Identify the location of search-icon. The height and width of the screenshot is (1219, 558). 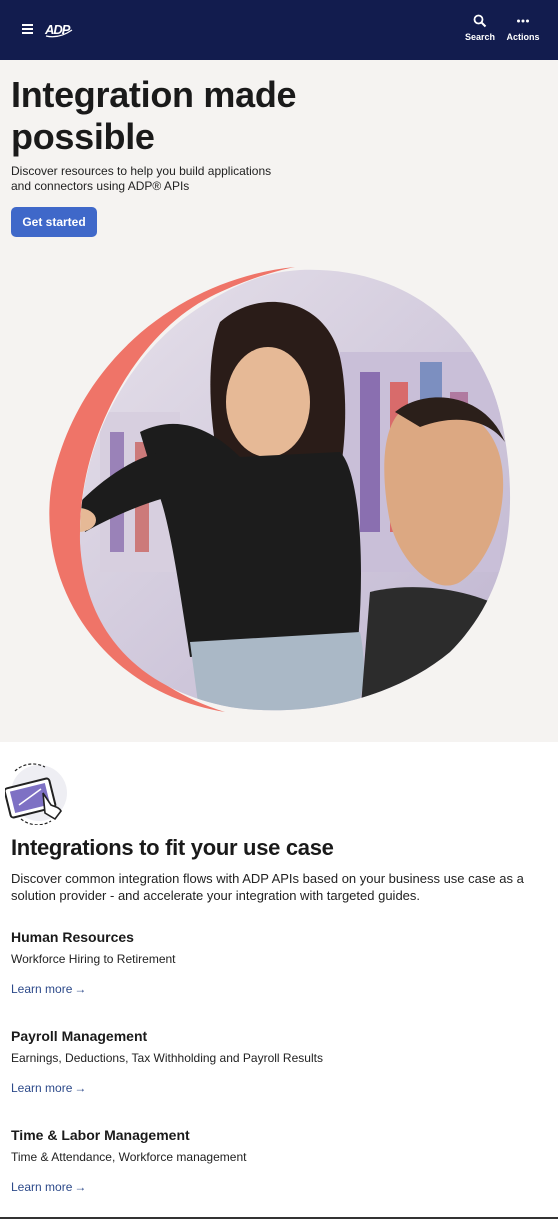
(480, 21).